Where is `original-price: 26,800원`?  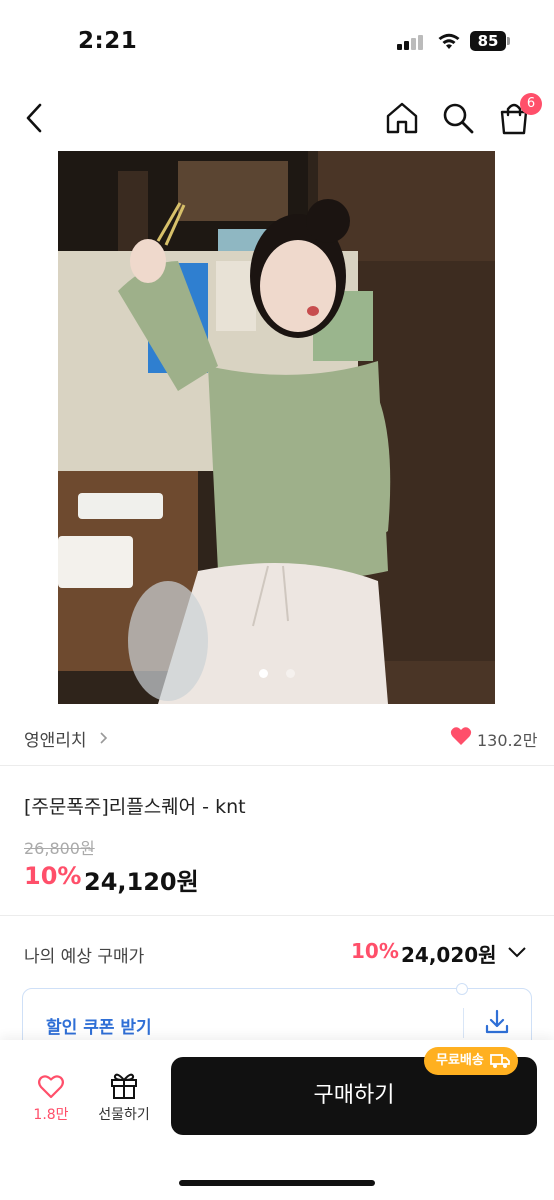 original-price: 26,800원 is located at coordinates (59, 848).